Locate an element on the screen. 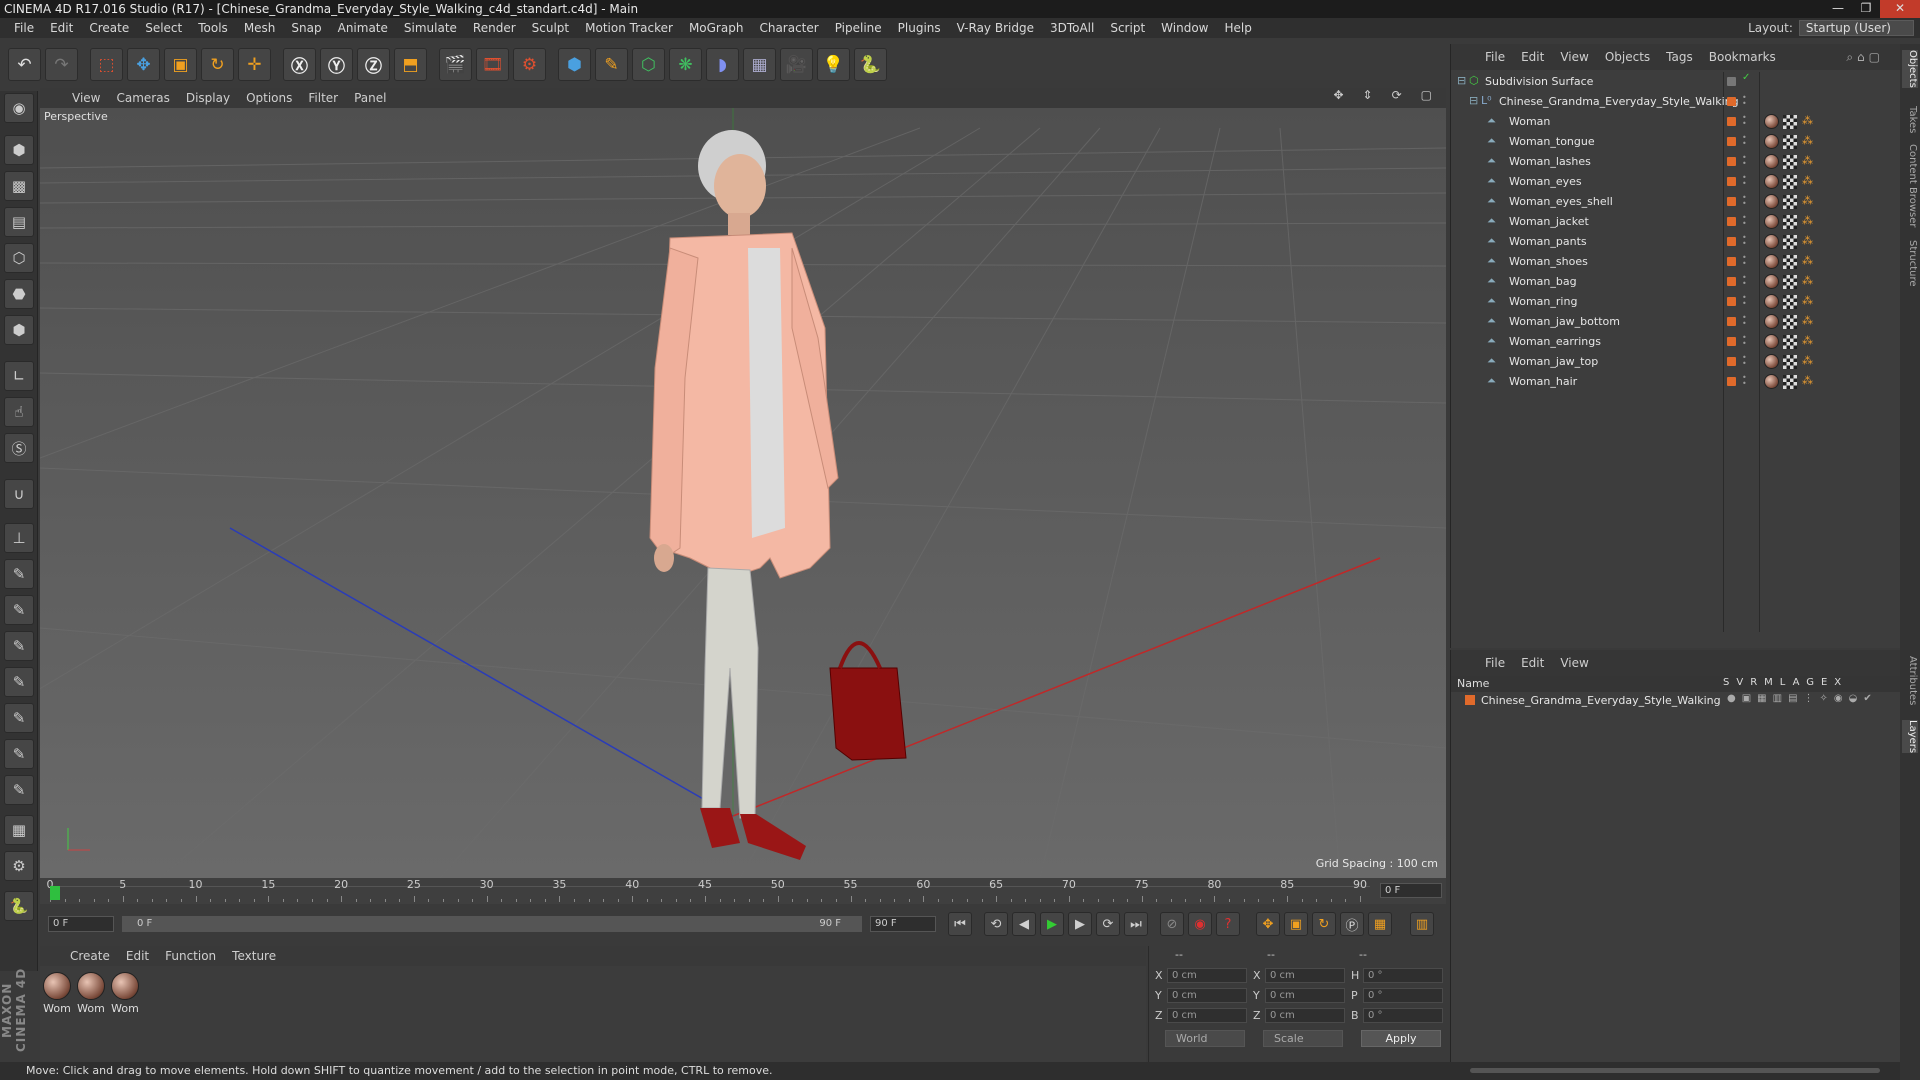  pen-icon: ✎ is located at coordinates (611, 64).